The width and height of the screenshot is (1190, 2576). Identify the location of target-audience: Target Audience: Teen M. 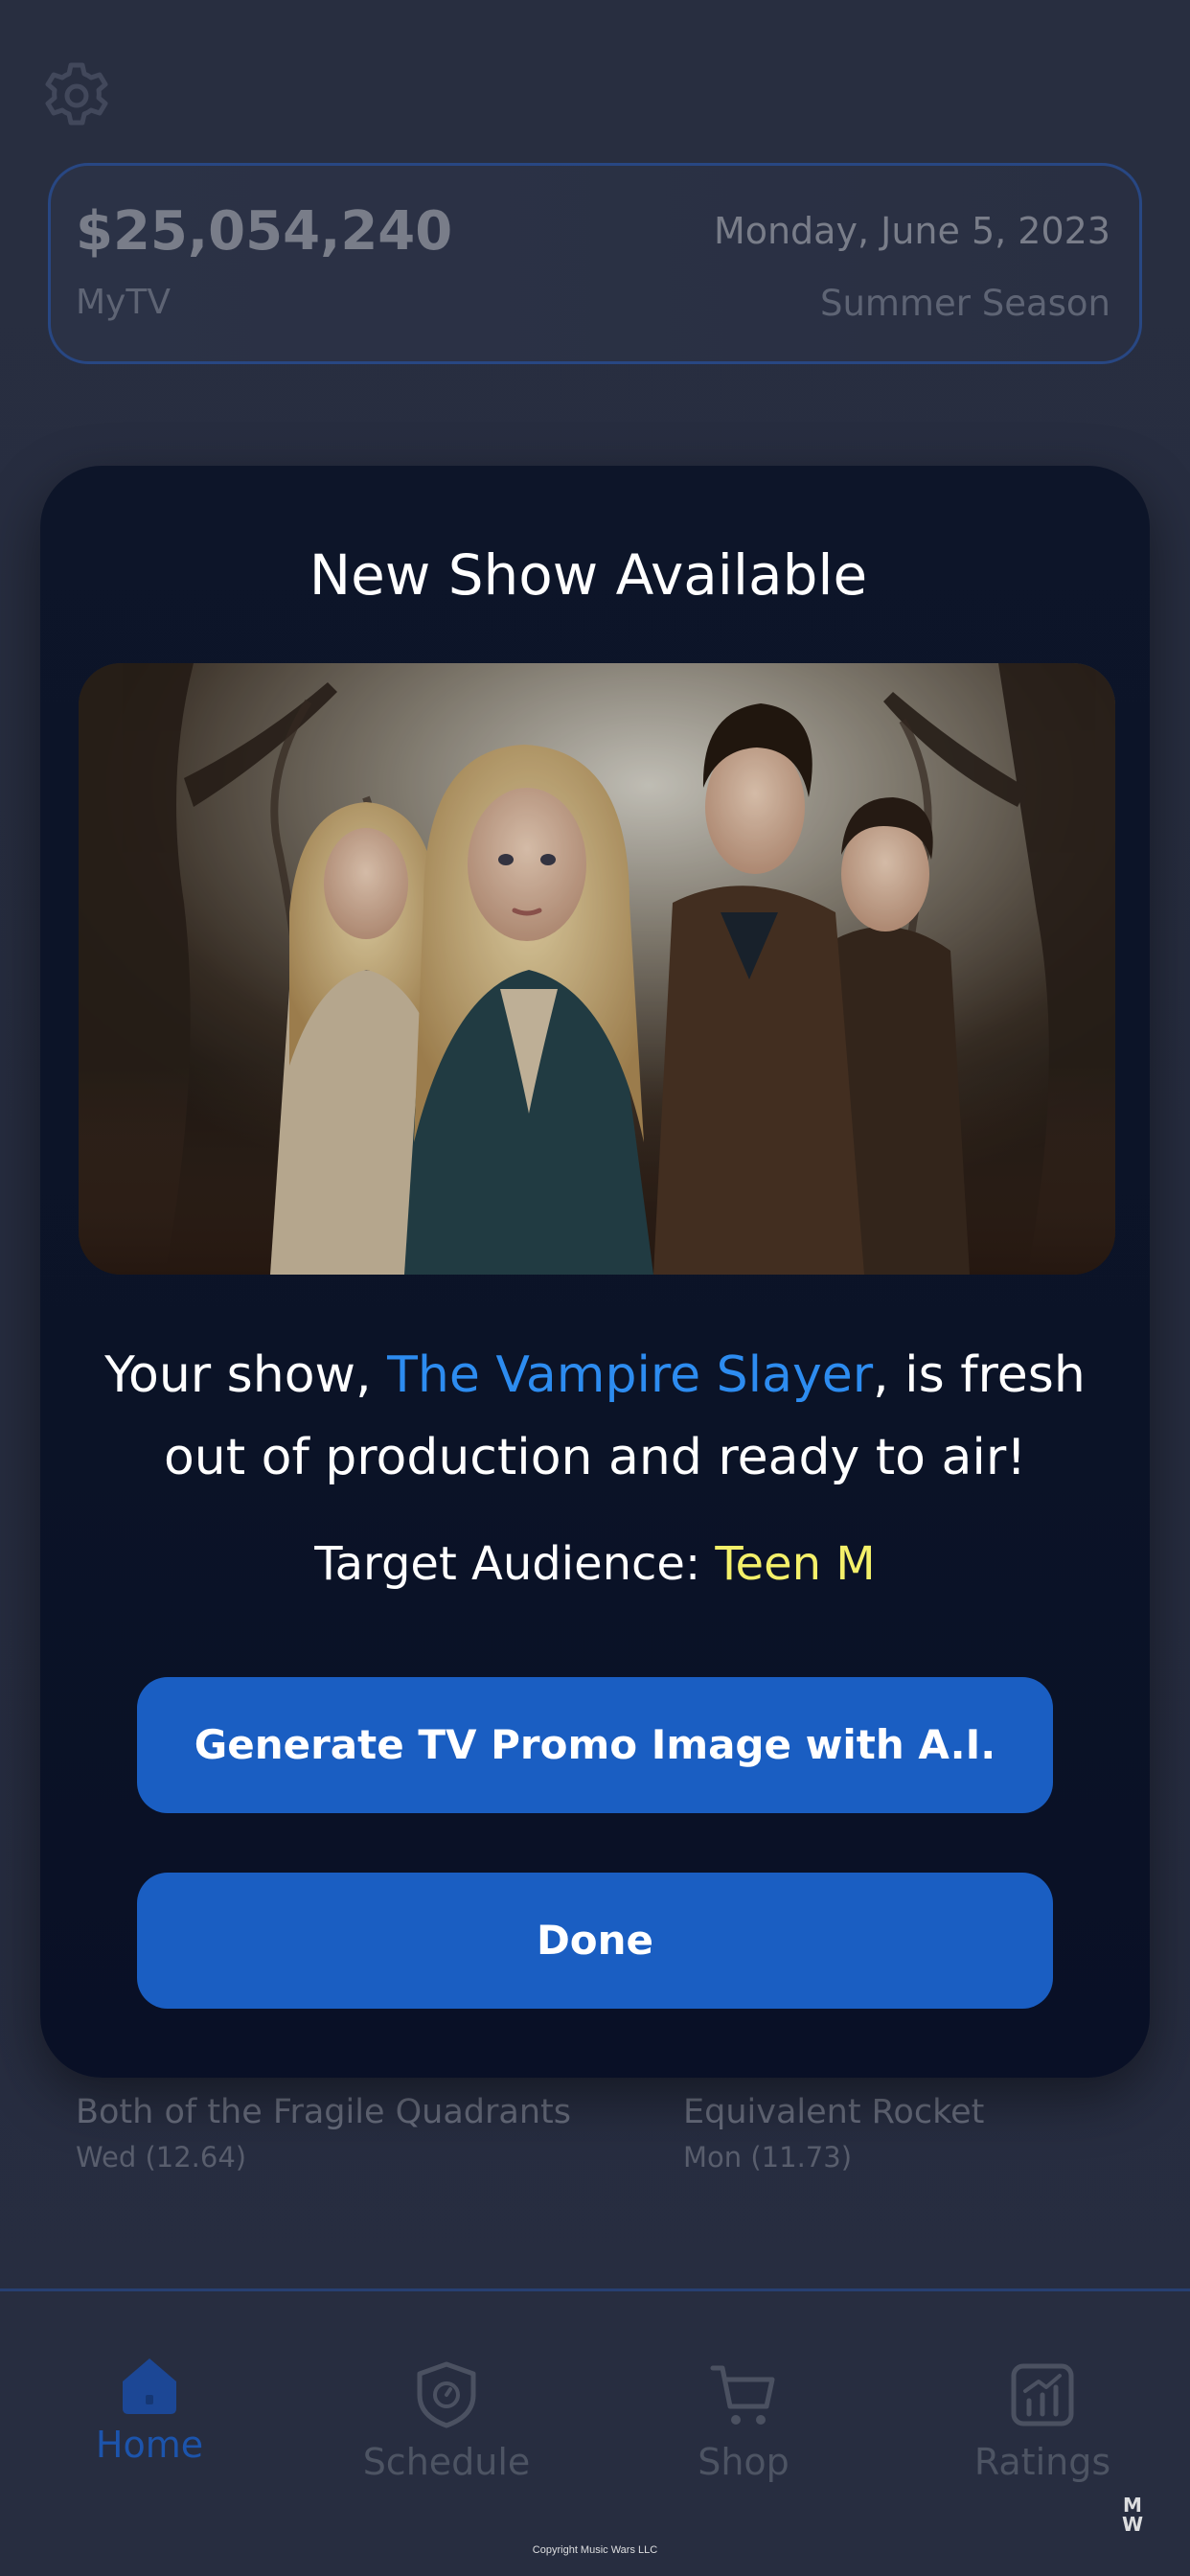
(595, 1564).